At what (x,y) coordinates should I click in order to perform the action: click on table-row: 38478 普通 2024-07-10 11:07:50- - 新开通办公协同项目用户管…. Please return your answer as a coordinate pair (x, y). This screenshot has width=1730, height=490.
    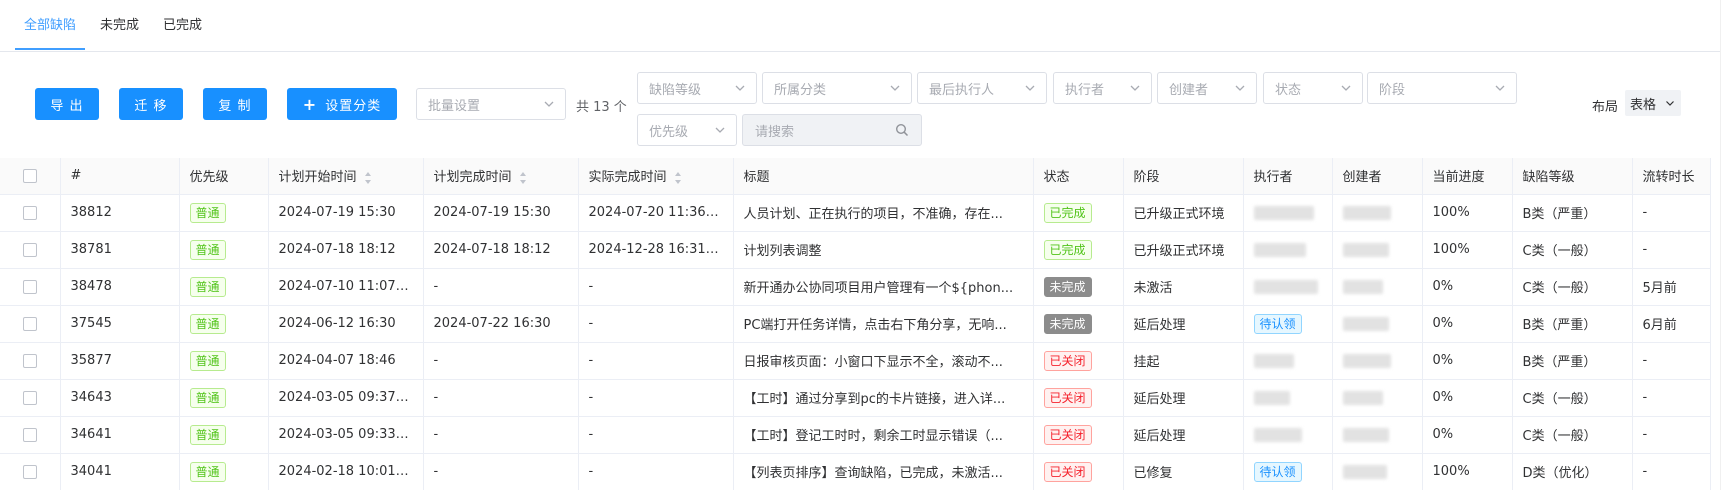
    Looking at the image, I should click on (855, 287).